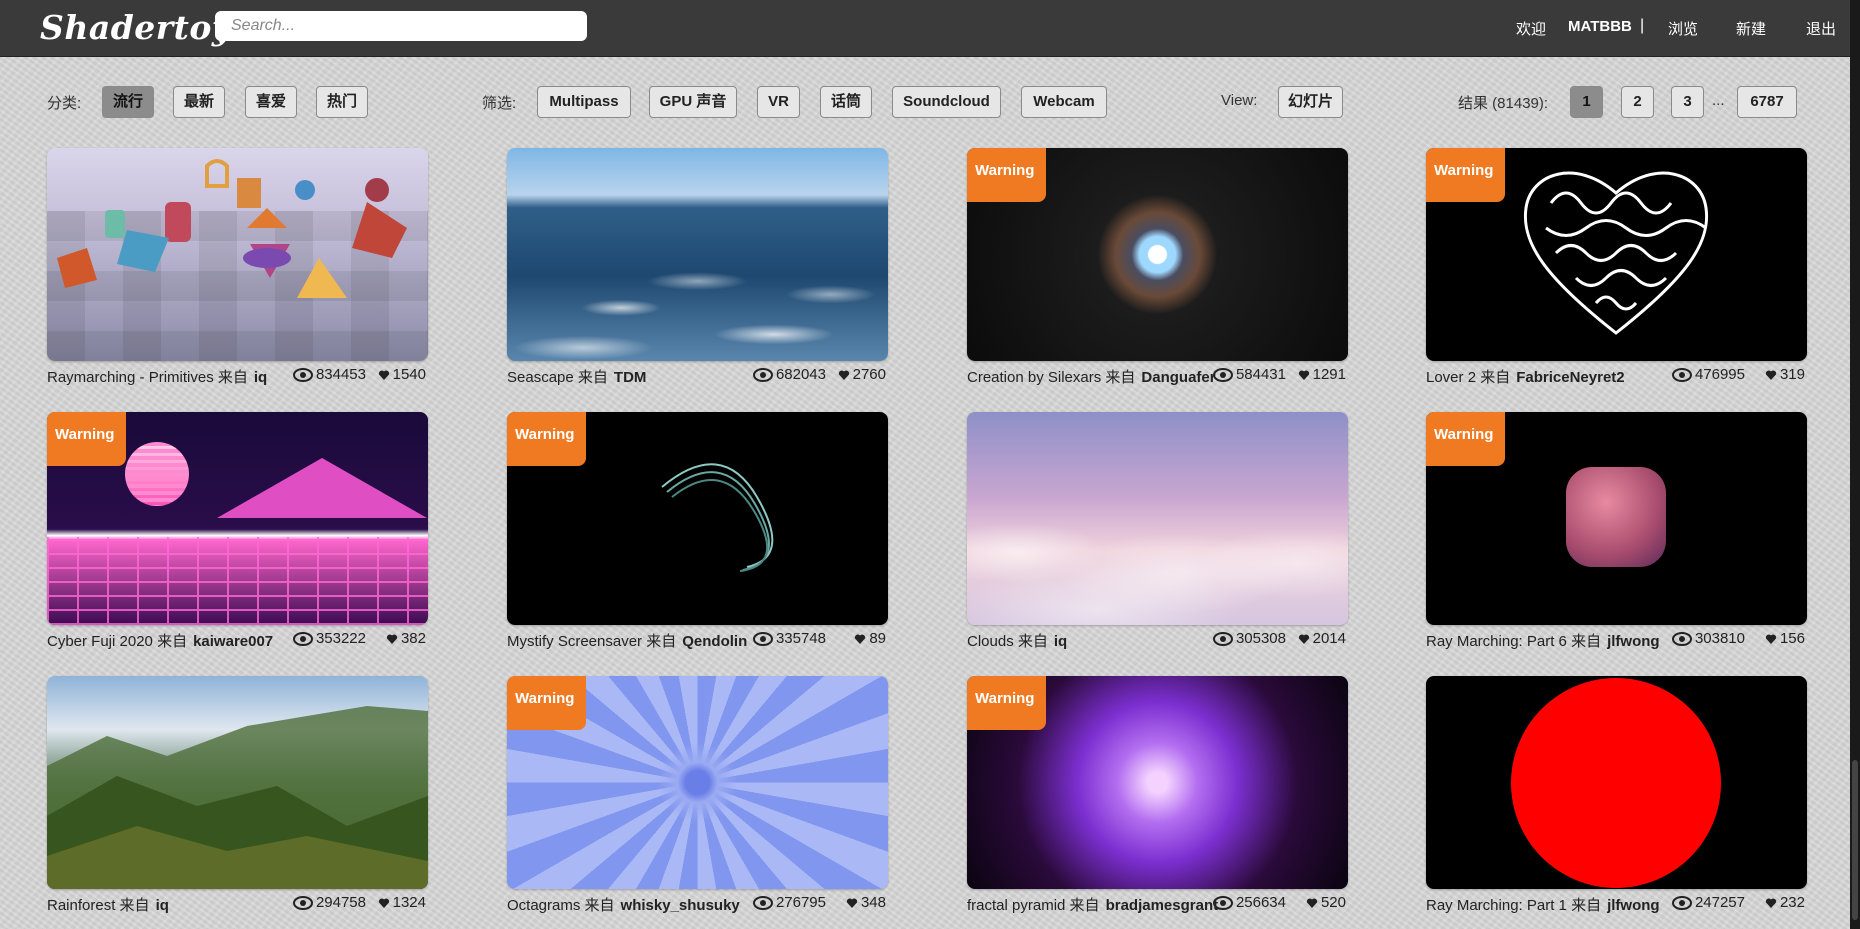 Image resolution: width=1860 pixels, height=929 pixels. Describe the element at coordinates (1719, 902) in the screenshot. I see `views-value: 247257` at that location.